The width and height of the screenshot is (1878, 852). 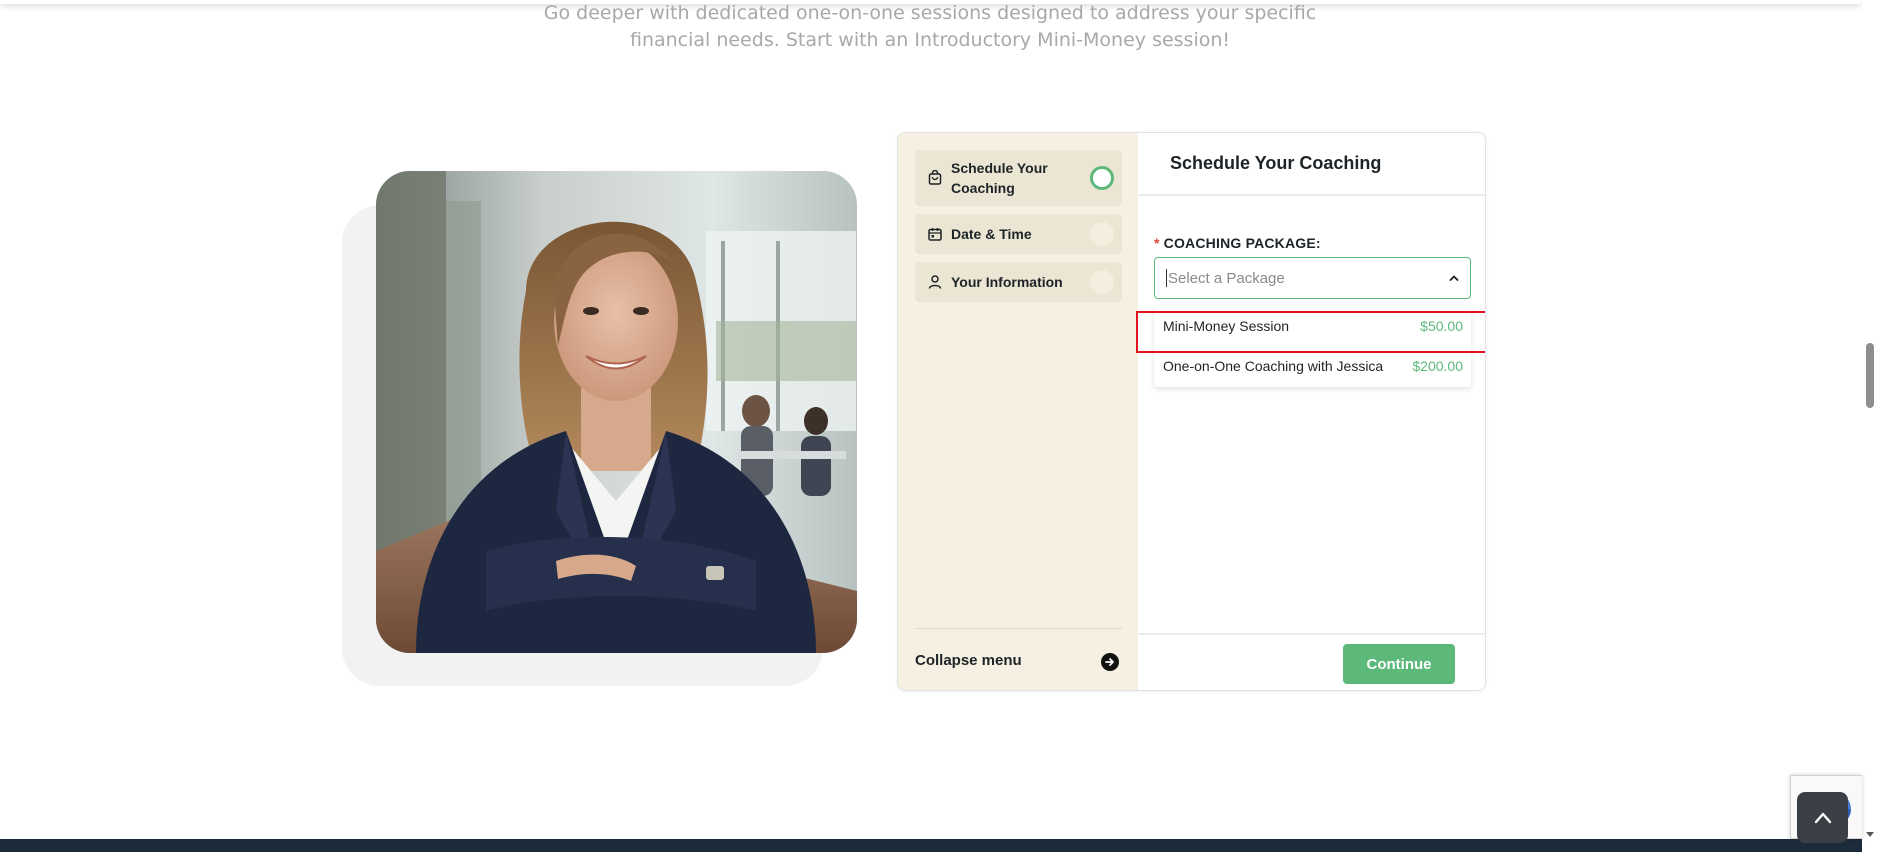 I want to click on required-mark: *, so click(x=1157, y=243).